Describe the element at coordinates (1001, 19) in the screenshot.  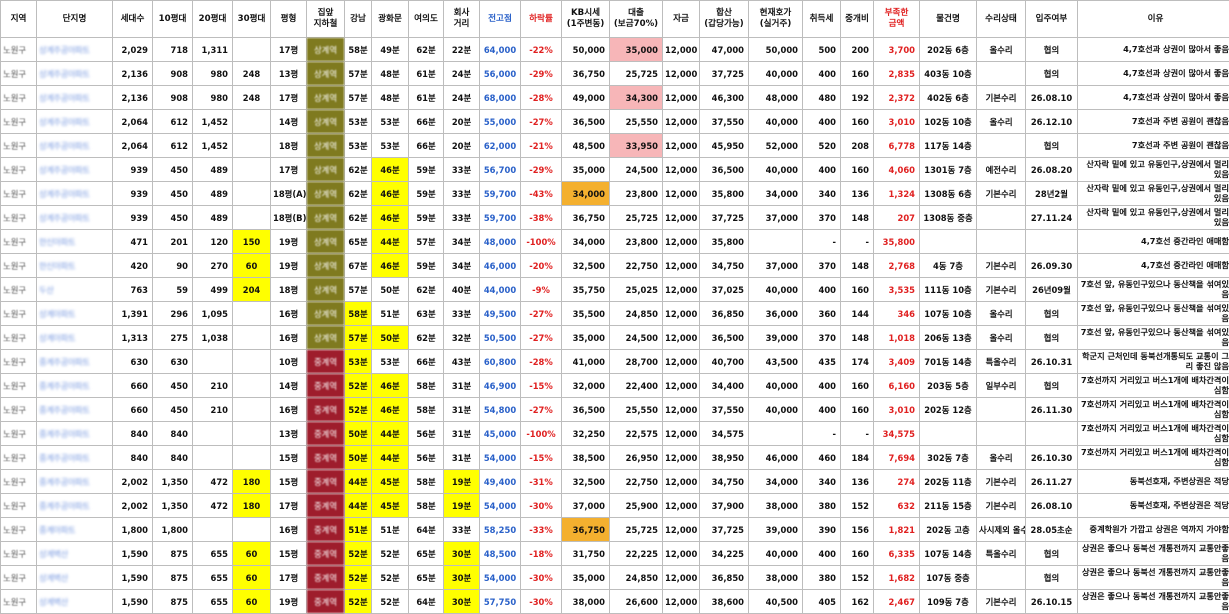
I see `header-repair-status: 수리상태` at that location.